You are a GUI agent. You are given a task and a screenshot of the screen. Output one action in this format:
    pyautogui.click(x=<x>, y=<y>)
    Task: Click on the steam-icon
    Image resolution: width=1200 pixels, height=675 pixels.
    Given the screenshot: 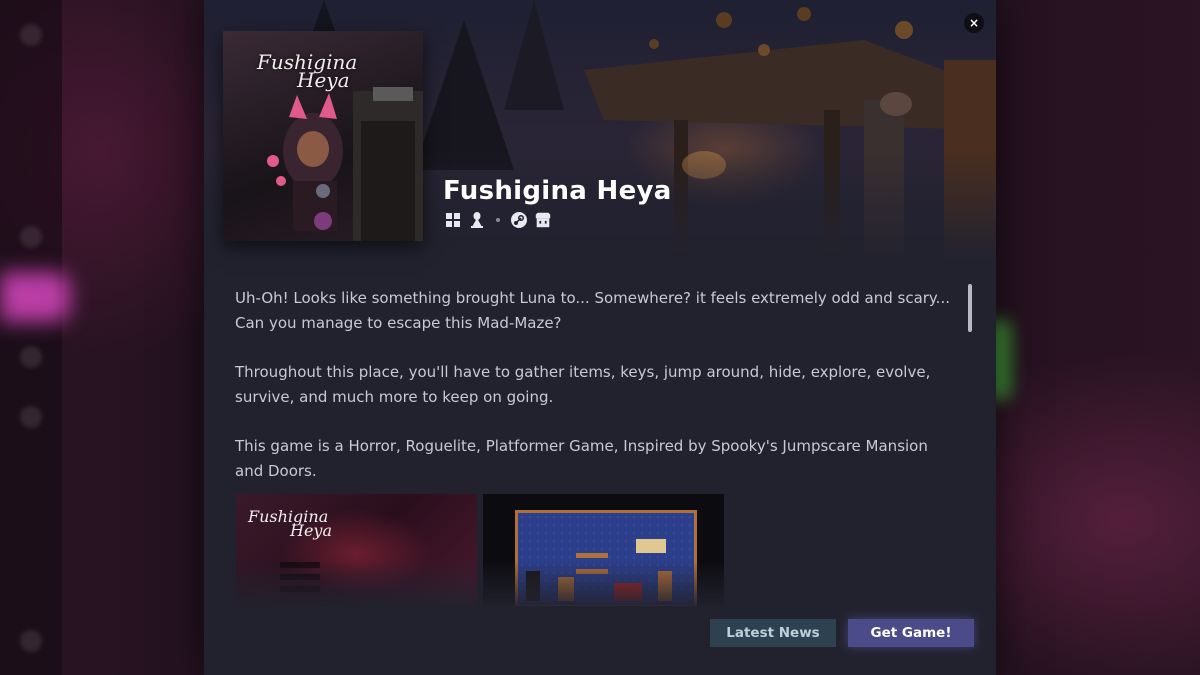 What is the action you would take?
    pyautogui.click(x=519, y=220)
    